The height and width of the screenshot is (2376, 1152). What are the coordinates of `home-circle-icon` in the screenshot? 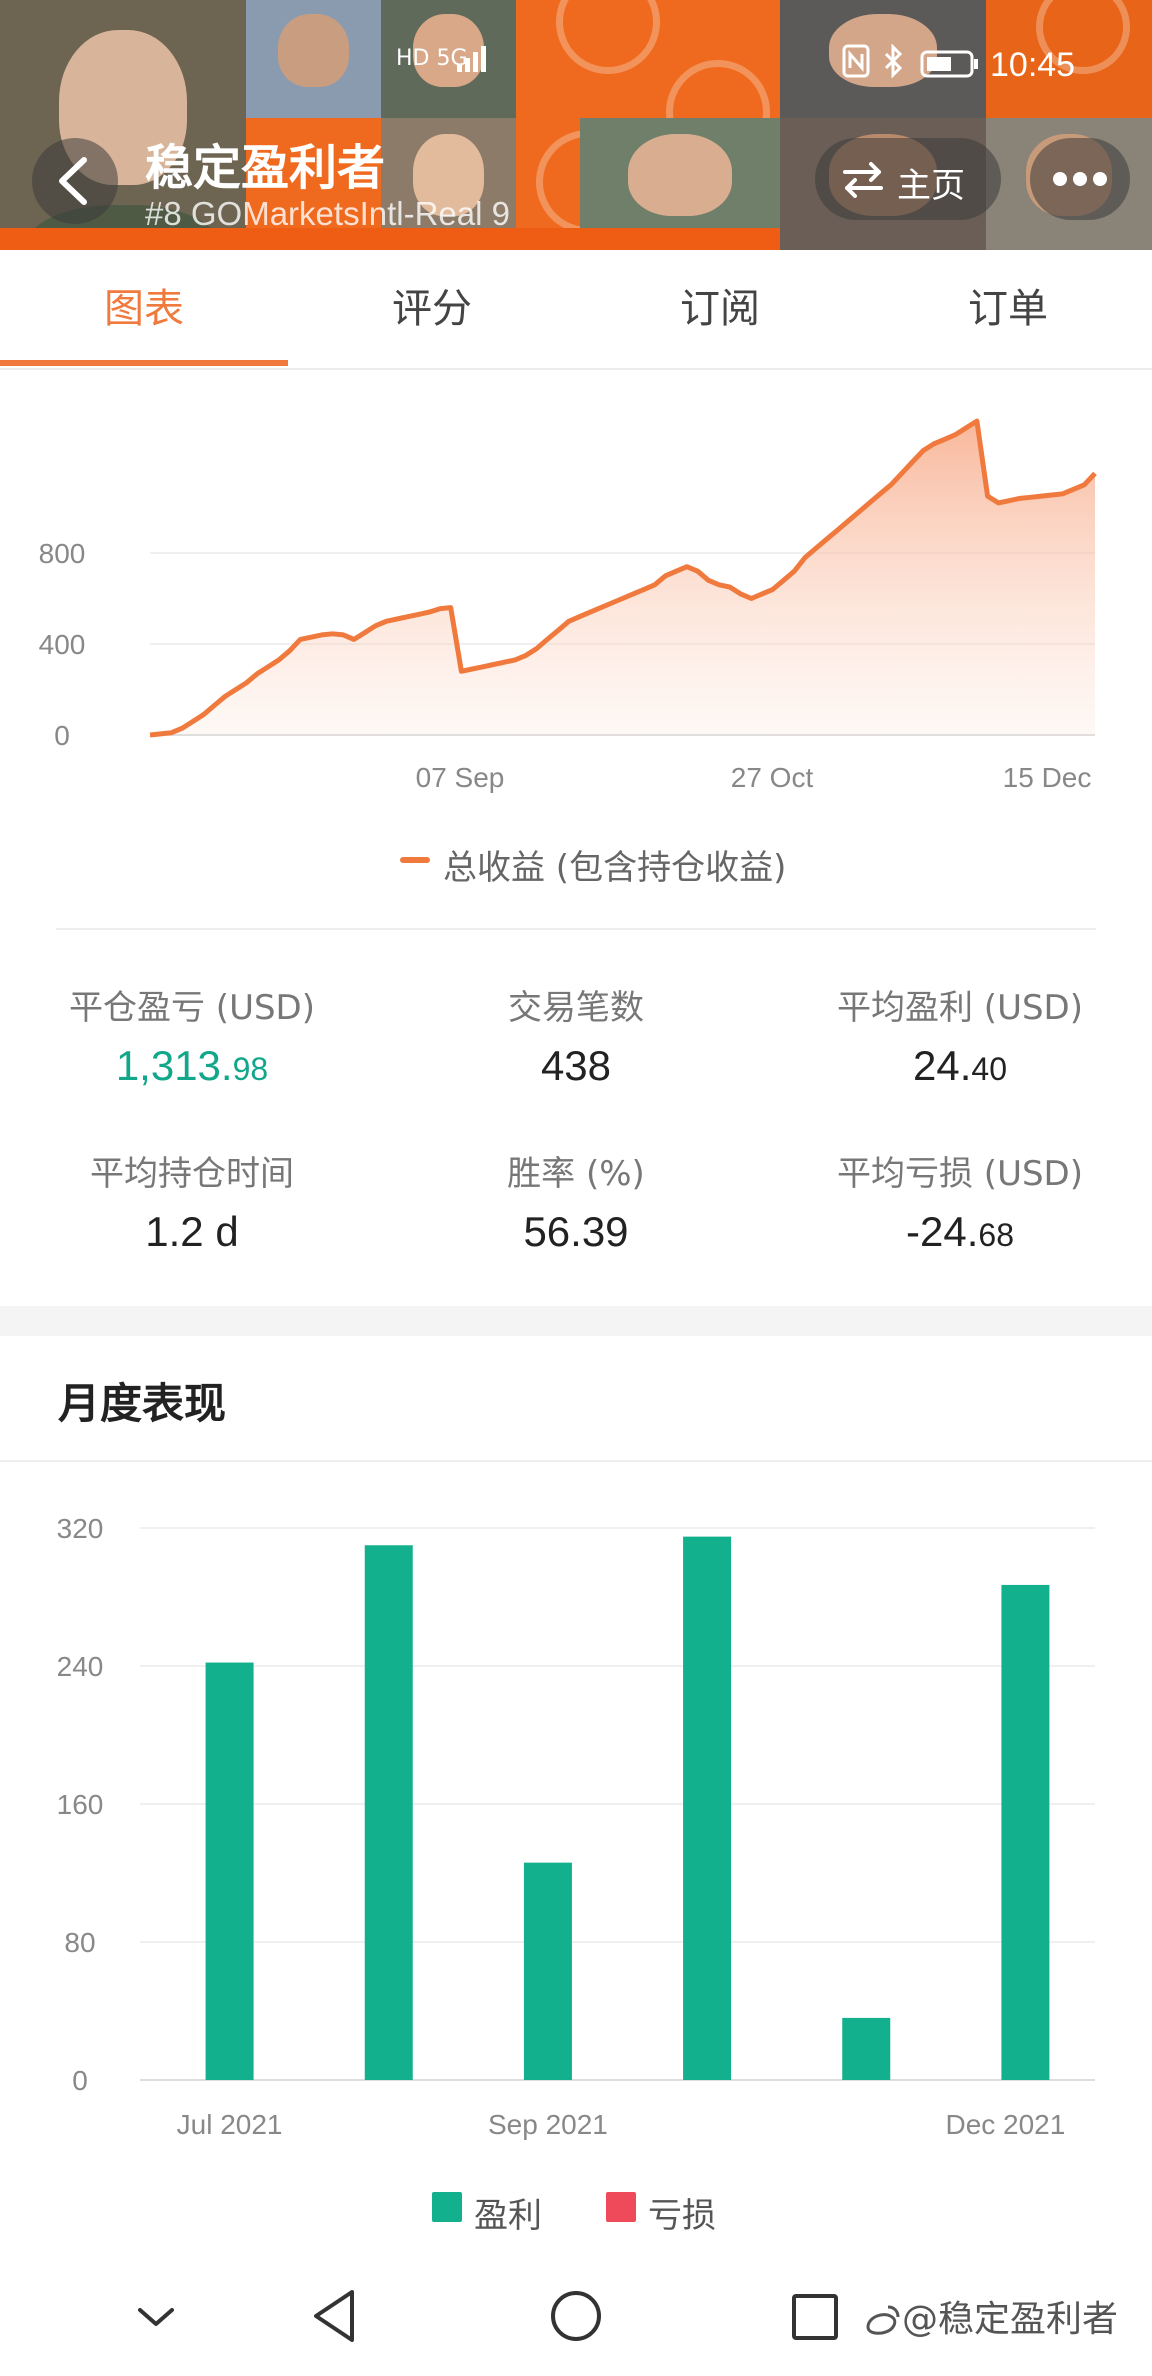 It's located at (576, 2316).